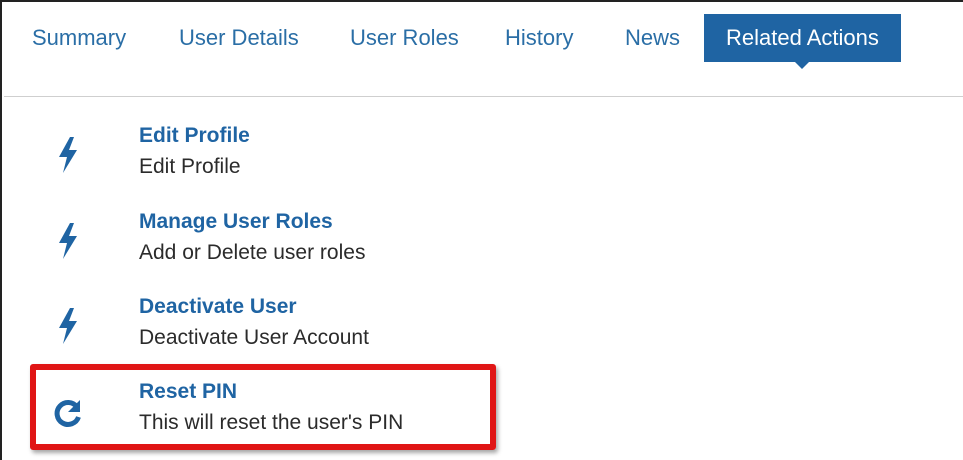 The width and height of the screenshot is (963, 460). What do you see at coordinates (539, 38) in the screenshot?
I see `tab-history: History` at bounding box center [539, 38].